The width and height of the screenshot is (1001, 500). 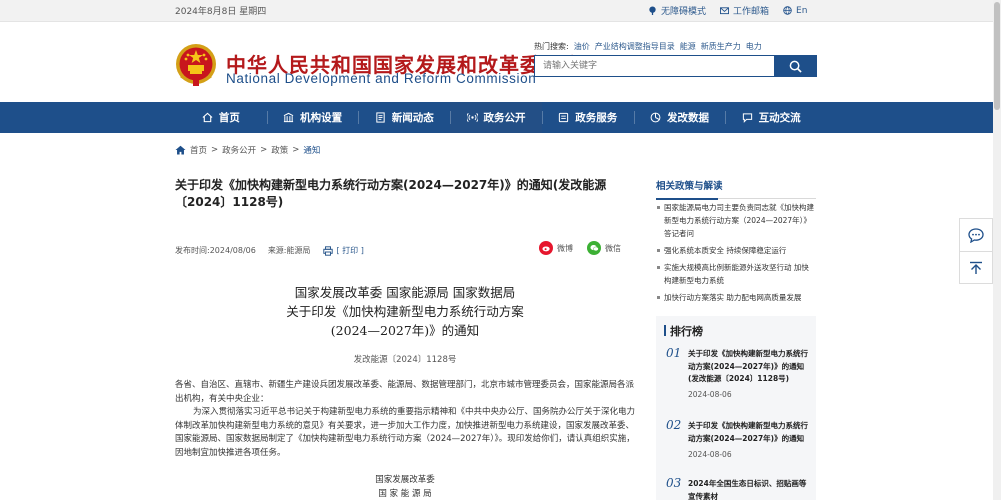 What do you see at coordinates (795, 10) in the screenshot?
I see `english-link: En` at bounding box center [795, 10].